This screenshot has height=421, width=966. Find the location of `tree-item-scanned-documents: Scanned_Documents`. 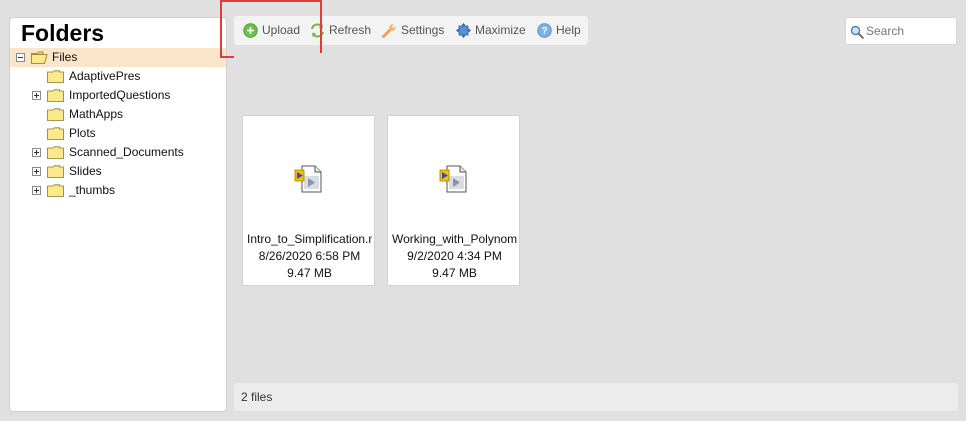

tree-item-scanned-documents: Scanned_Documents is located at coordinates (118, 152).